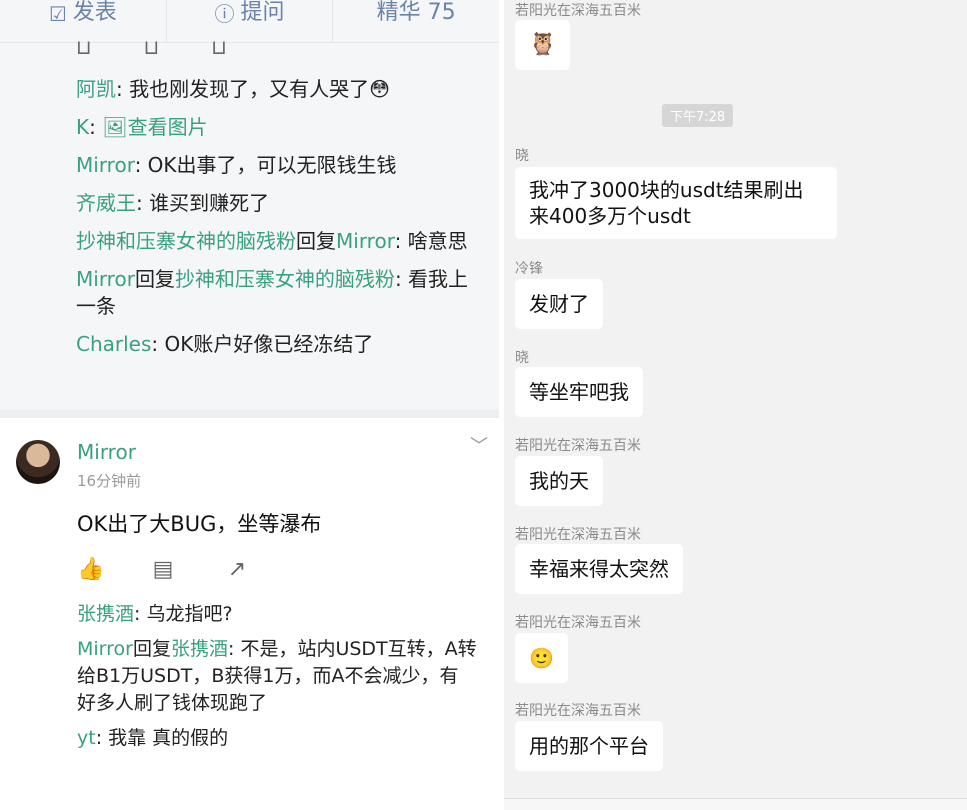 The height and width of the screenshot is (810, 967). I want to click on image-icon: 🖼, so click(115, 127).